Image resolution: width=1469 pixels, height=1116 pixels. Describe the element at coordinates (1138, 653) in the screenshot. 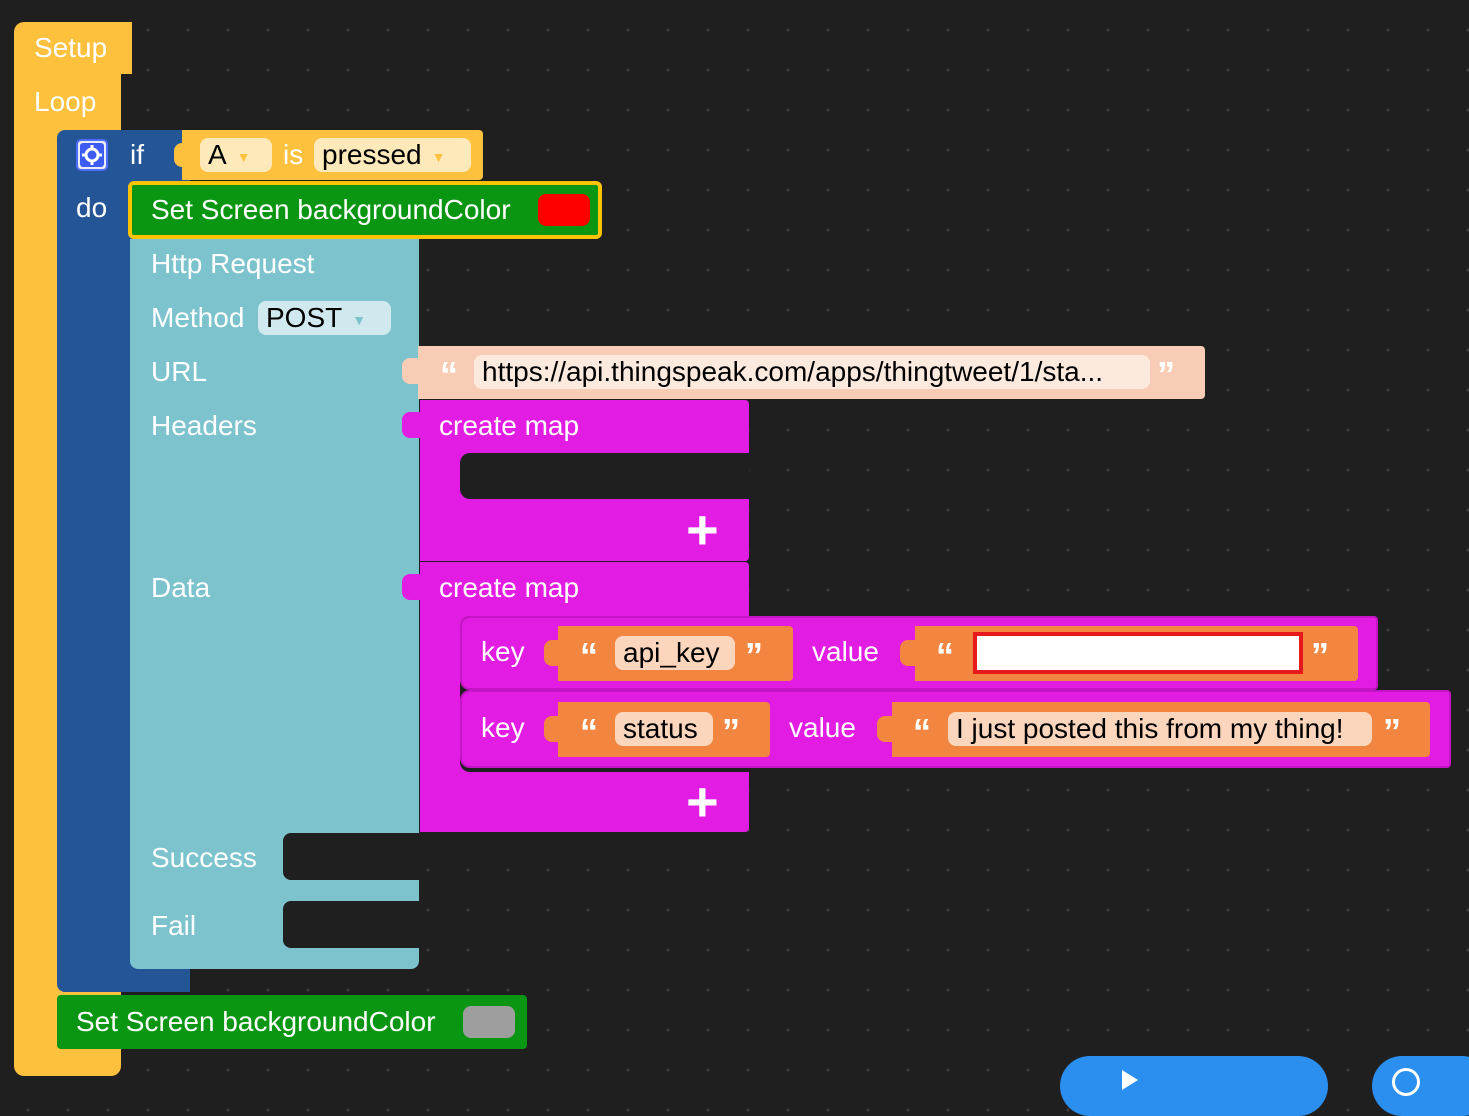

I see `api-key-value-input` at that location.